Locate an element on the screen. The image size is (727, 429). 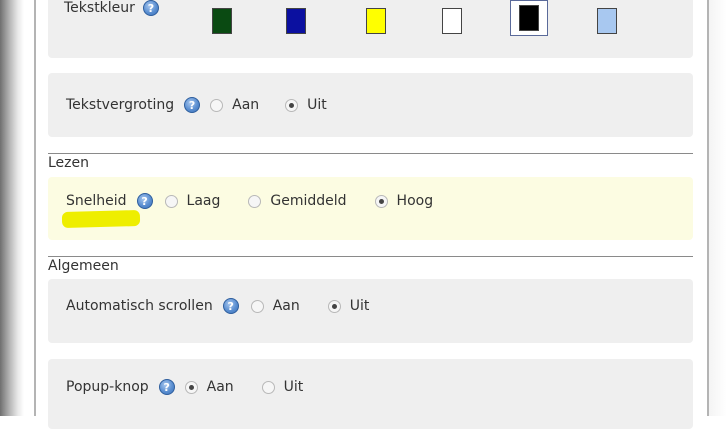
swatch-light-blue is located at coordinates (607, 21).